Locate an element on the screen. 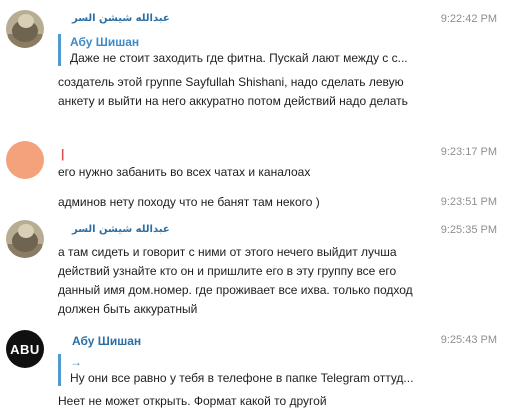 The height and width of the screenshot is (420, 517). message-time: 9:25:43 PM is located at coordinates (468, 340).